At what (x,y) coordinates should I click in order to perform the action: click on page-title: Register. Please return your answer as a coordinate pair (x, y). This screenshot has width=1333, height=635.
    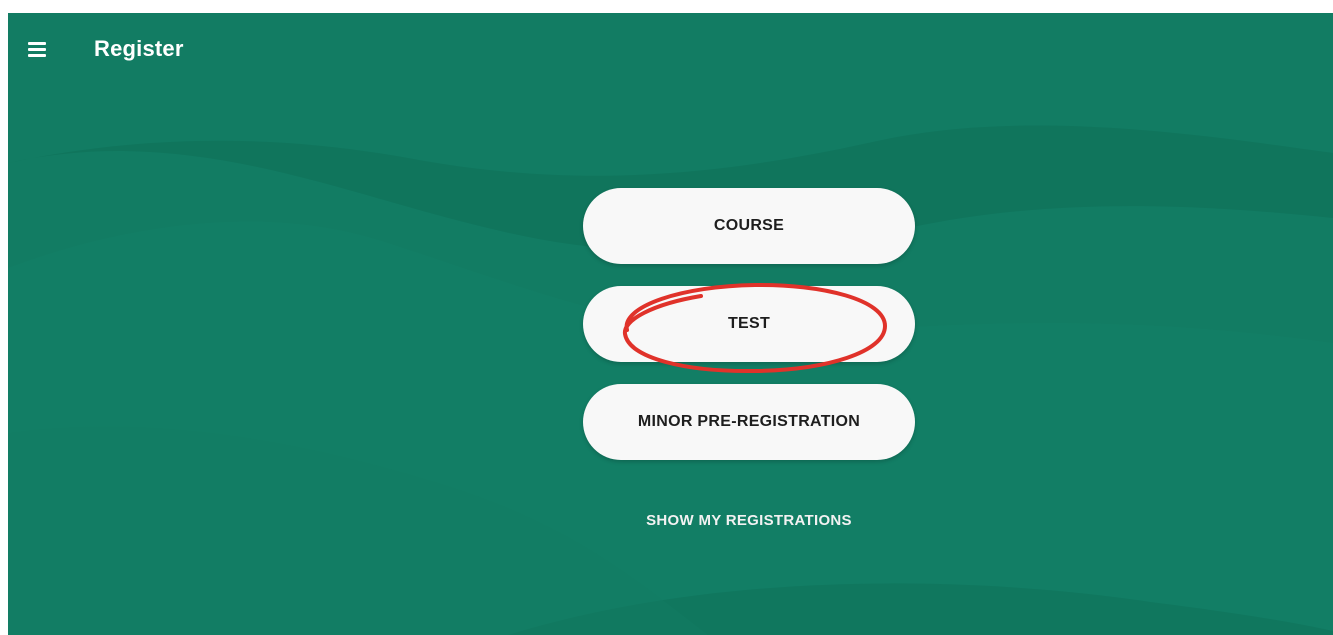
    Looking at the image, I should click on (139, 48).